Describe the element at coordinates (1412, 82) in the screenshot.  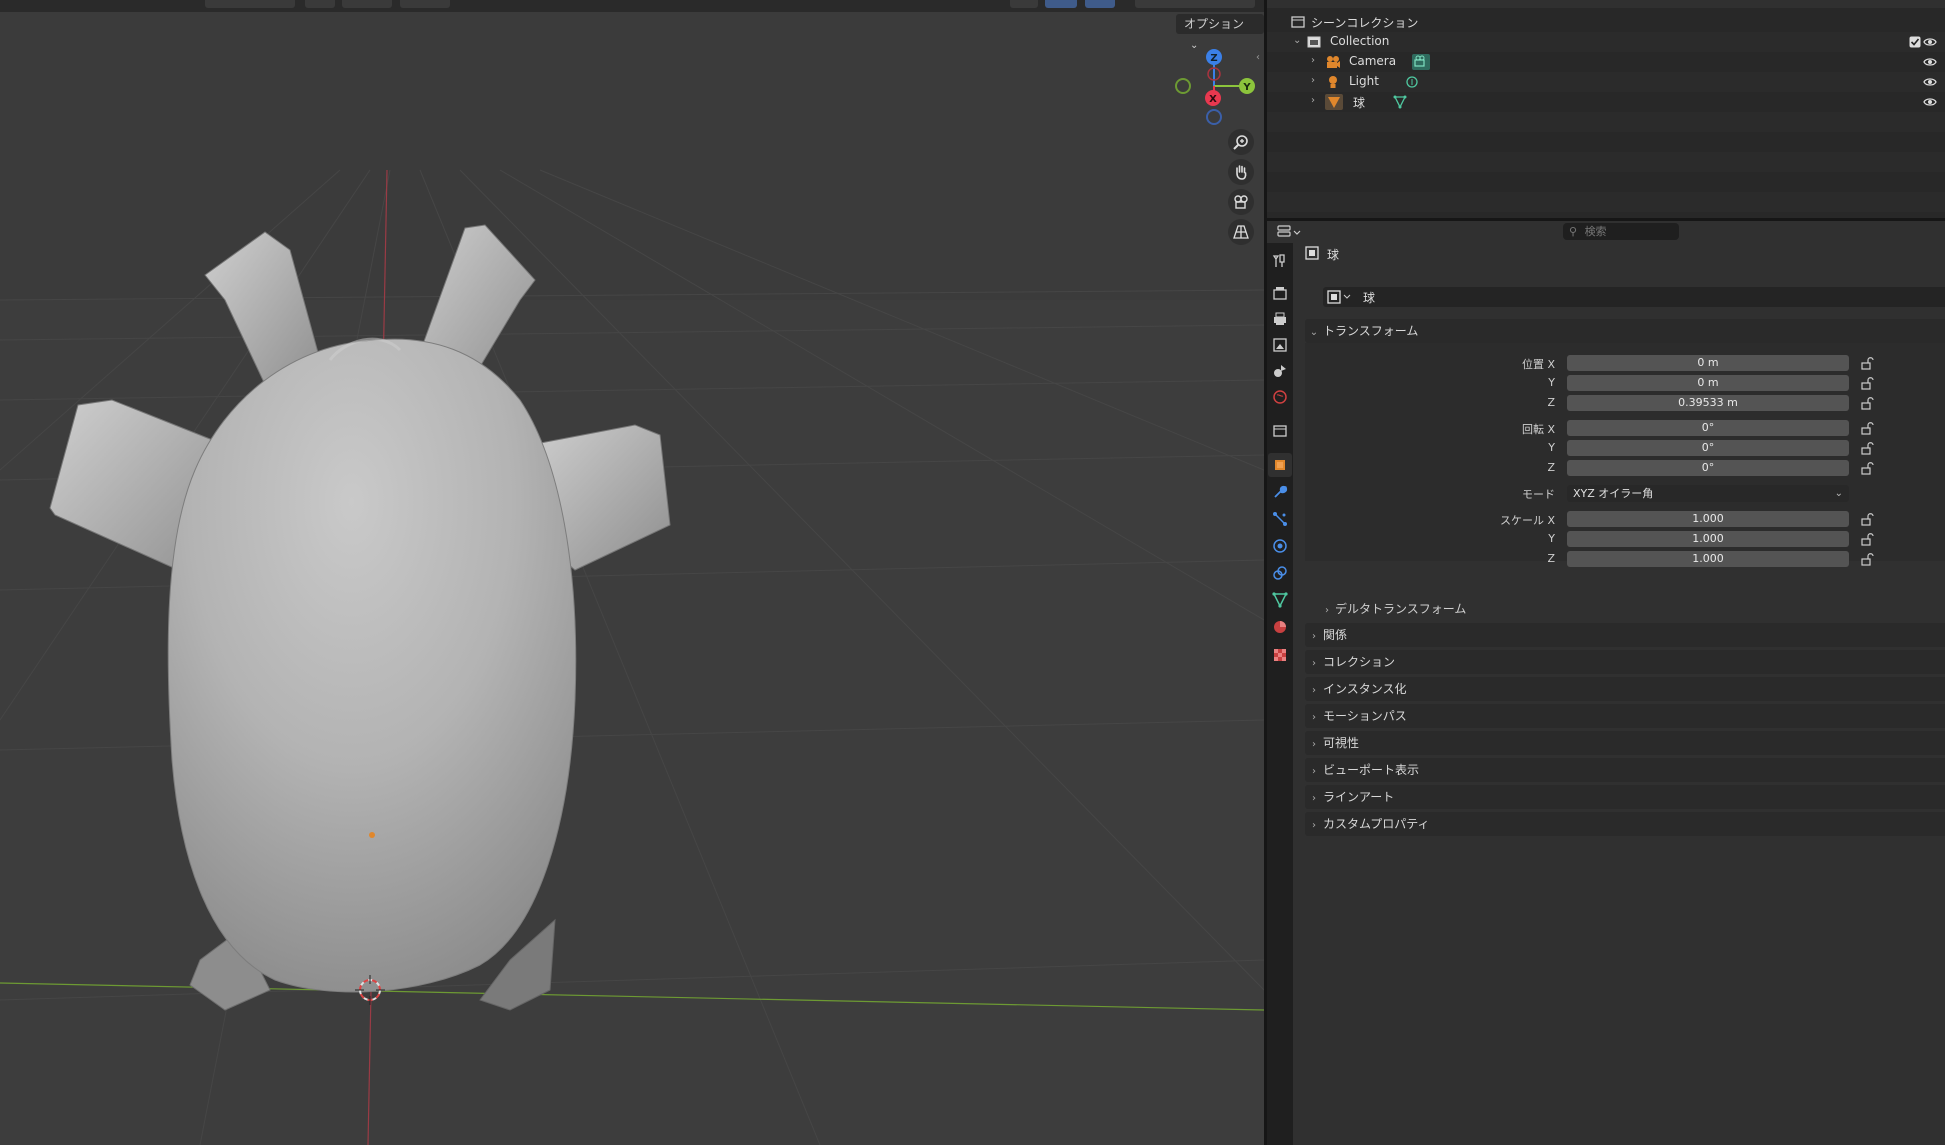
I see `light-data-icon` at that location.